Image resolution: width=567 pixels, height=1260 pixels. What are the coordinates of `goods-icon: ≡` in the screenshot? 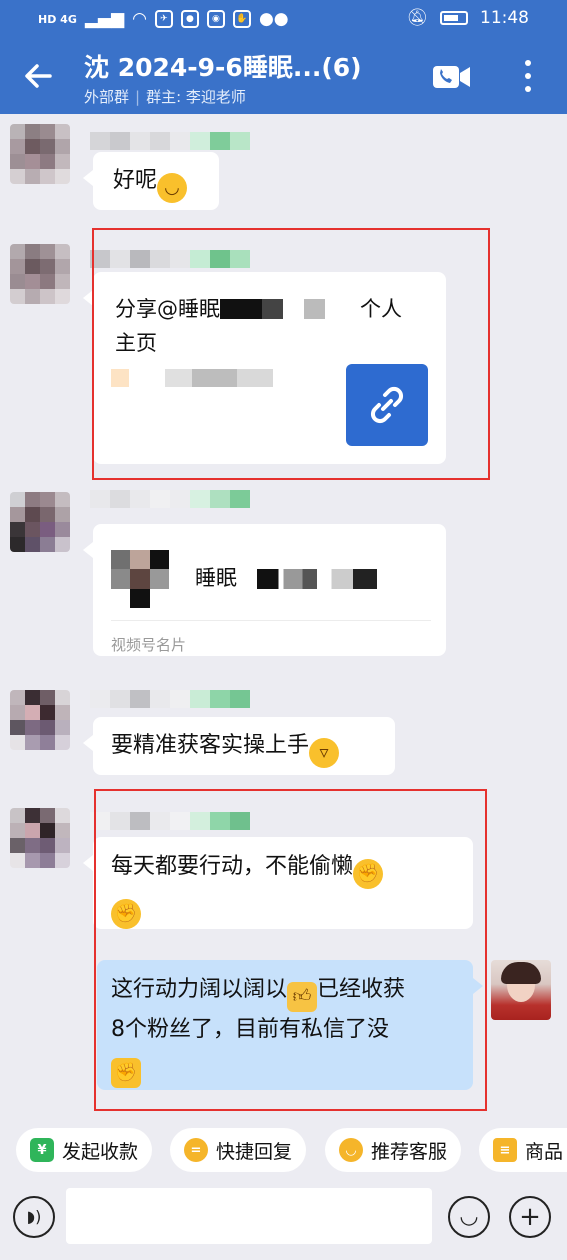 It's located at (505, 1150).